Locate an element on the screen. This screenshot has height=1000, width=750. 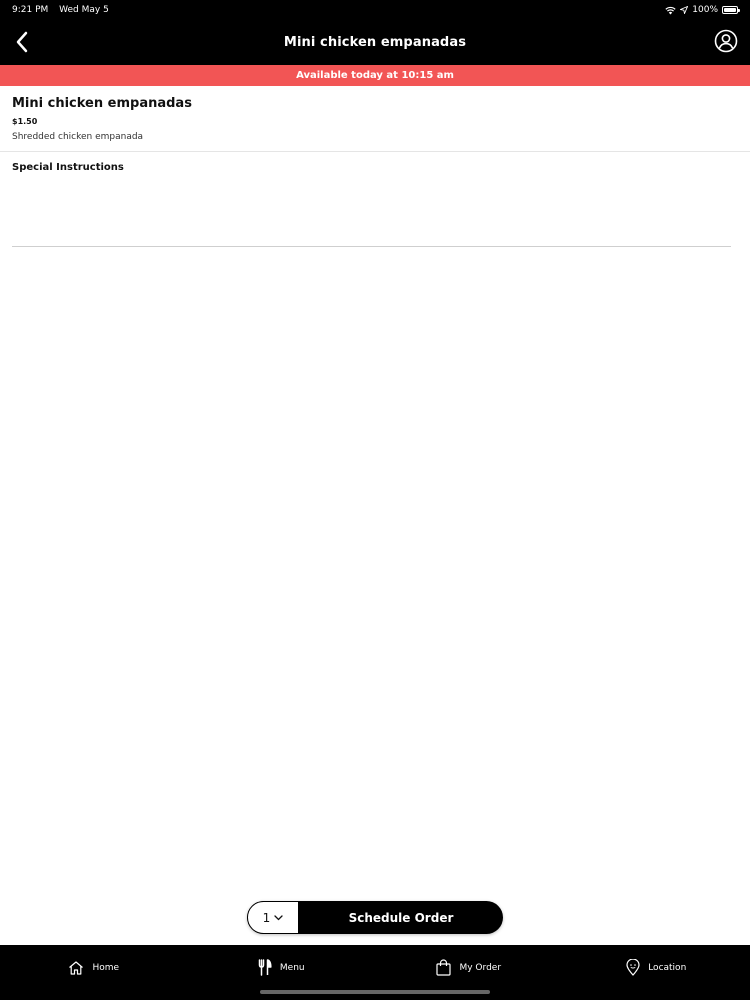
battery-percent: 100% is located at coordinates (705, 10).